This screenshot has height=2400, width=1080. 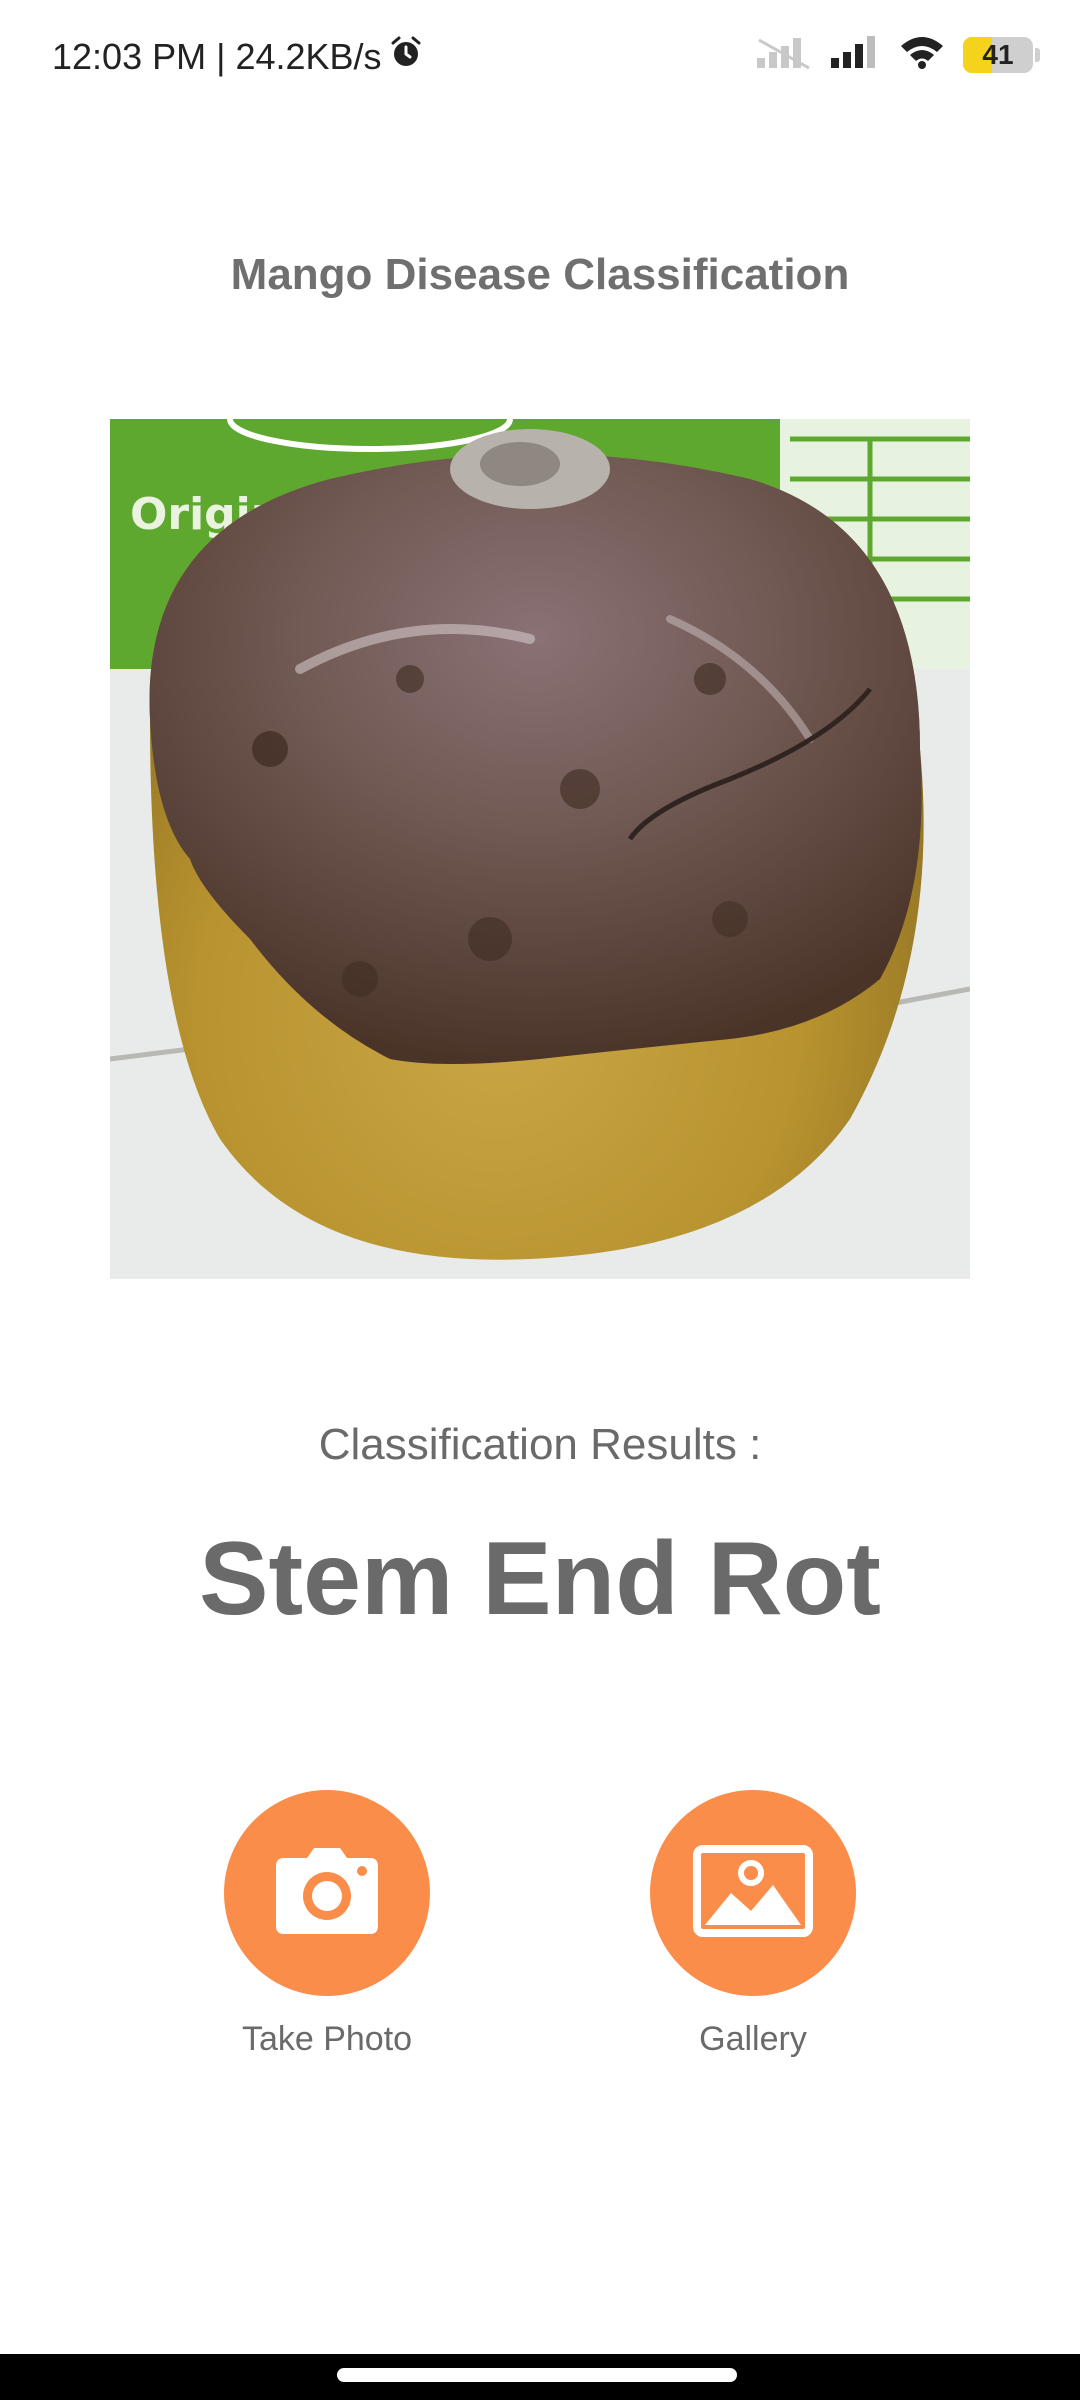 I want to click on battery-tip, so click(x=1037, y=54).